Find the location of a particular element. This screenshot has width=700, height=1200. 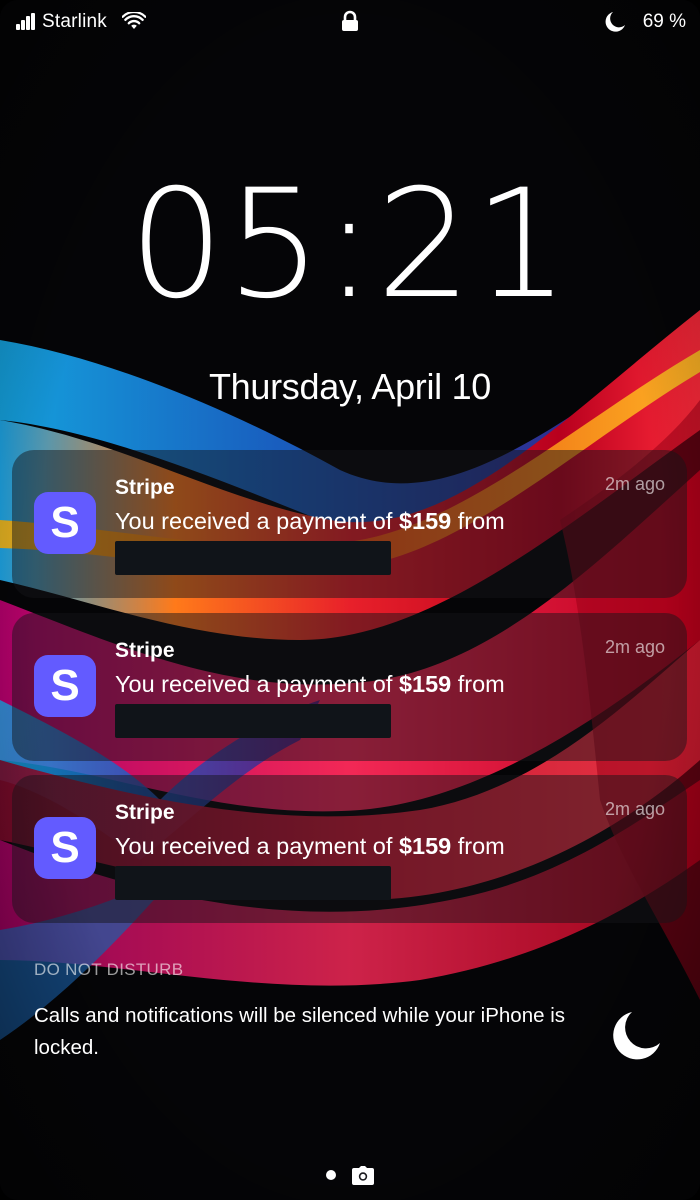

lock-screen-date: Thursday, April 10 is located at coordinates (350, 386).